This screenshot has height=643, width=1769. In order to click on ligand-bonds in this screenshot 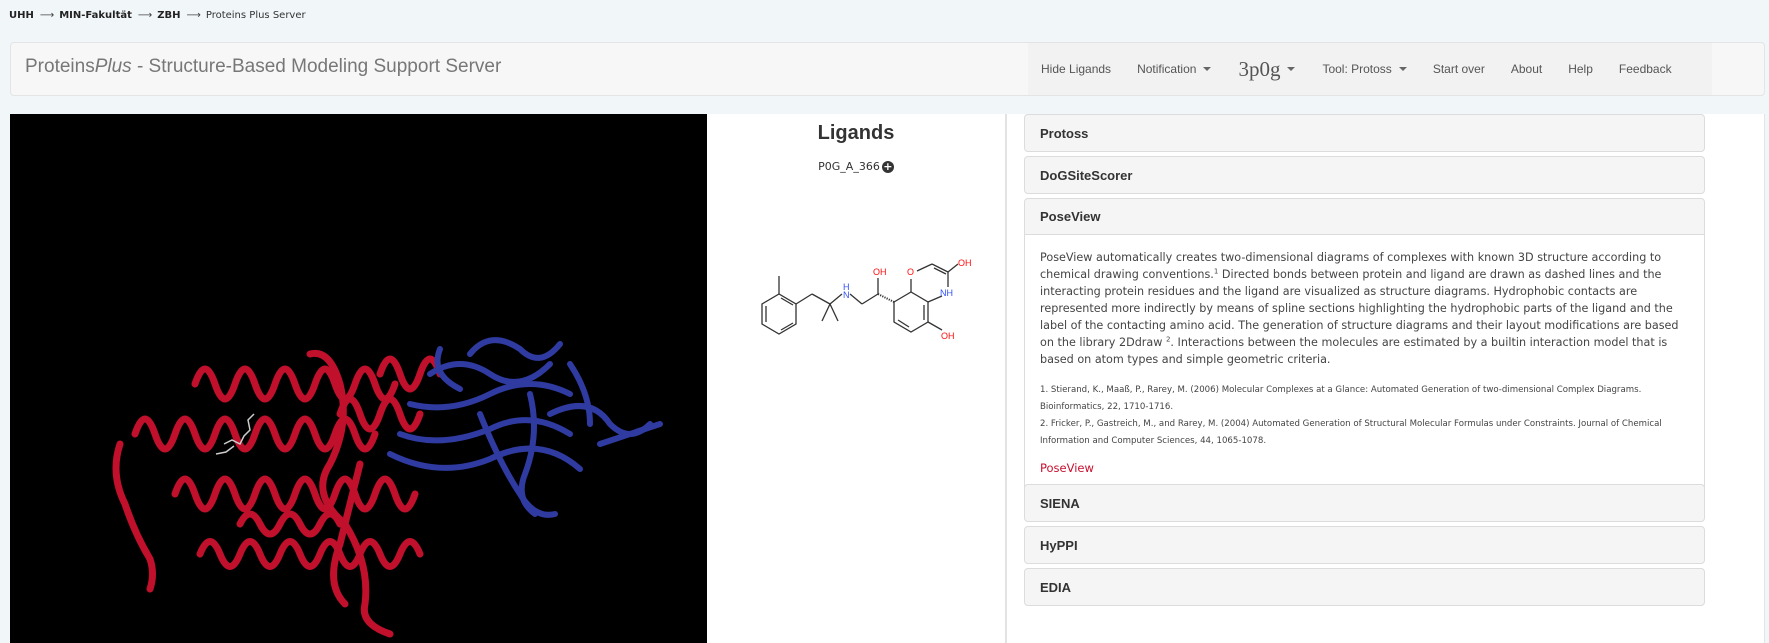, I will do `click(860, 299)`.